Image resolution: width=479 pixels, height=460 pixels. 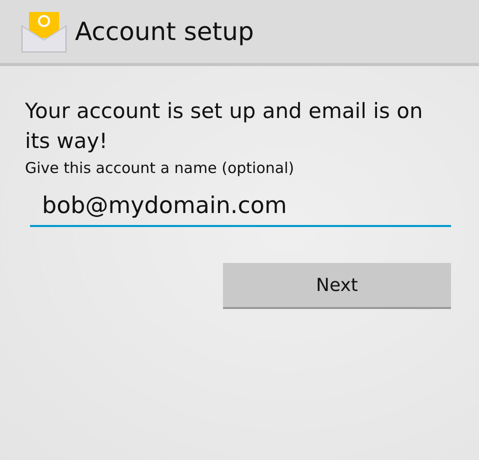 What do you see at coordinates (160, 168) in the screenshot?
I see `field-label: Give this account a name (optional)` at bounding box center [160, 168].